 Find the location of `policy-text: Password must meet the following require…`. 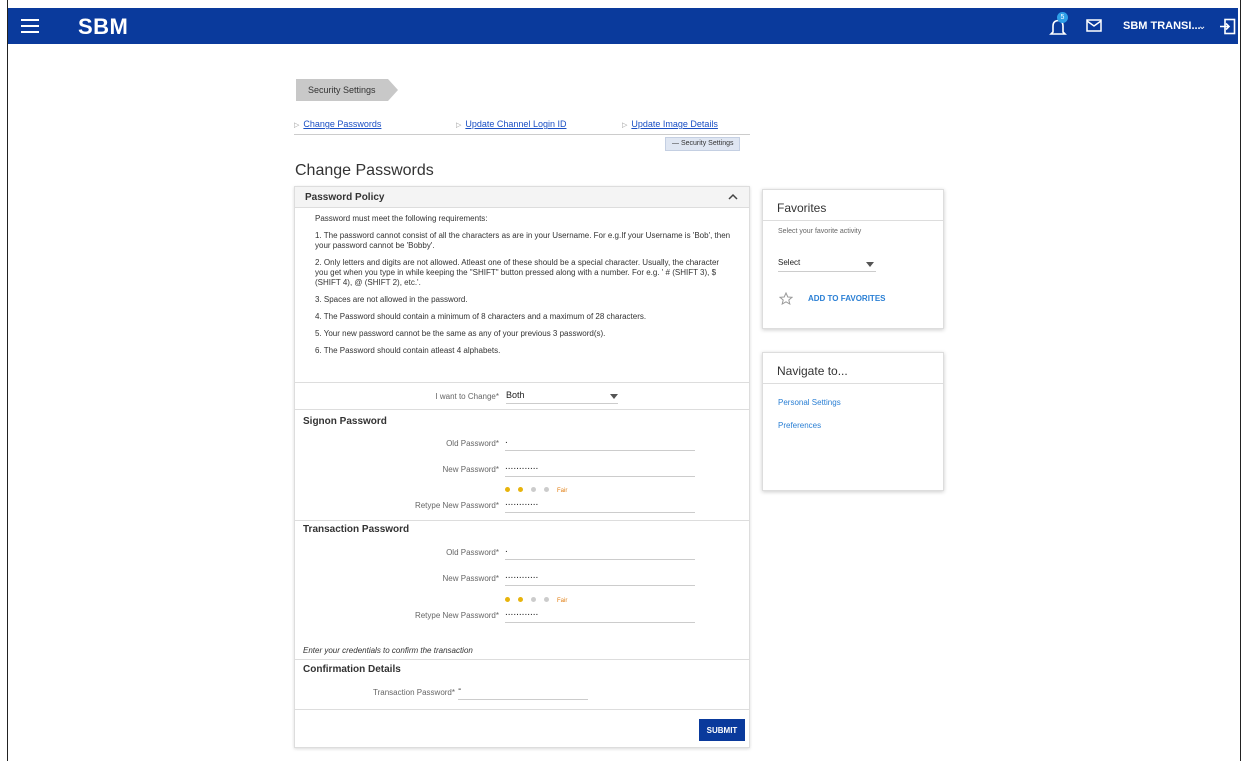

policy-text: Password must meet the following require… is located at coordinates (522, 295).